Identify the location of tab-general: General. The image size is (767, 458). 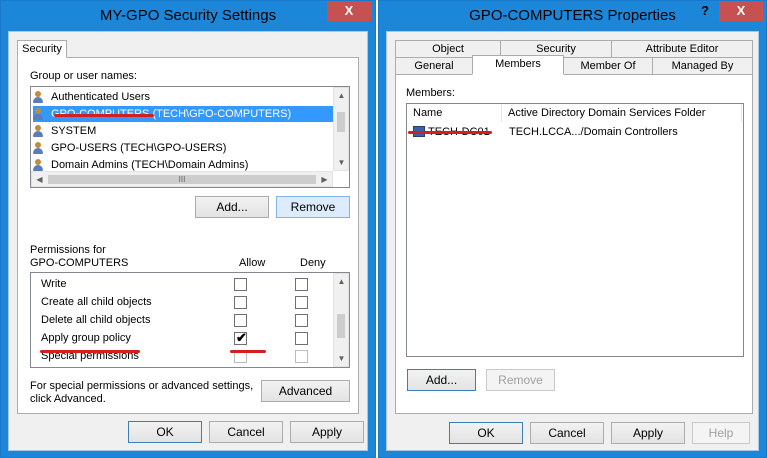
(434, 66).